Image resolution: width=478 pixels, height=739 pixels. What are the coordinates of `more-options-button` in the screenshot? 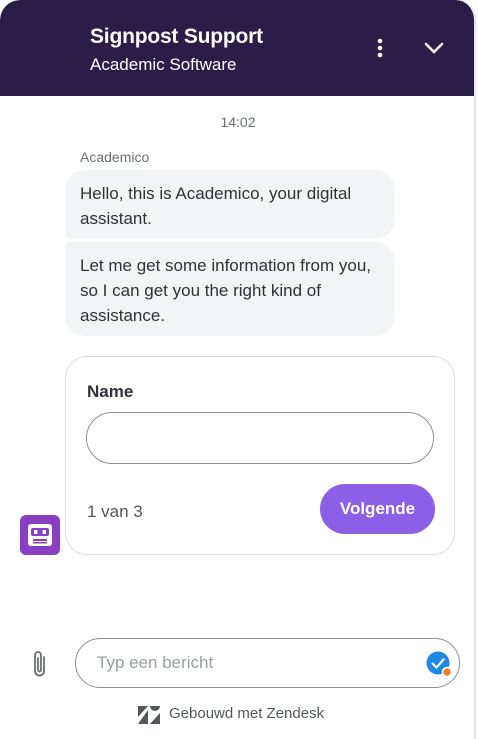 It's located at (380, 48).